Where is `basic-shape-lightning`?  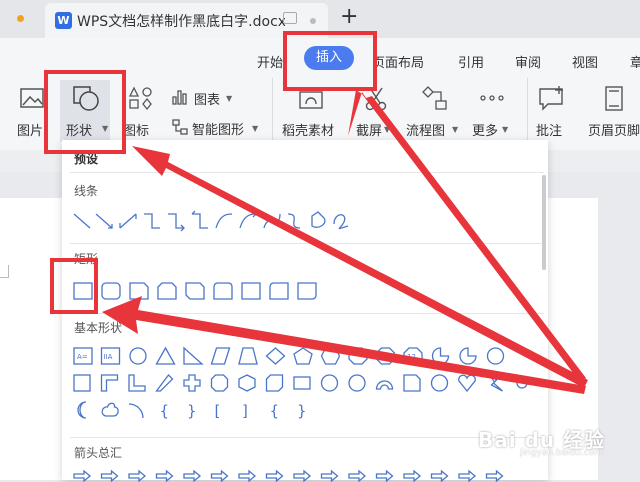 basic-shape-lightning is located at coordinates (495, 383).